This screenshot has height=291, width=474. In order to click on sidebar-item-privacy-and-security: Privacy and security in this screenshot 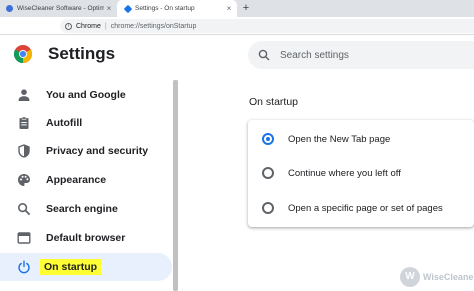, I will do `click(86, 151)`.